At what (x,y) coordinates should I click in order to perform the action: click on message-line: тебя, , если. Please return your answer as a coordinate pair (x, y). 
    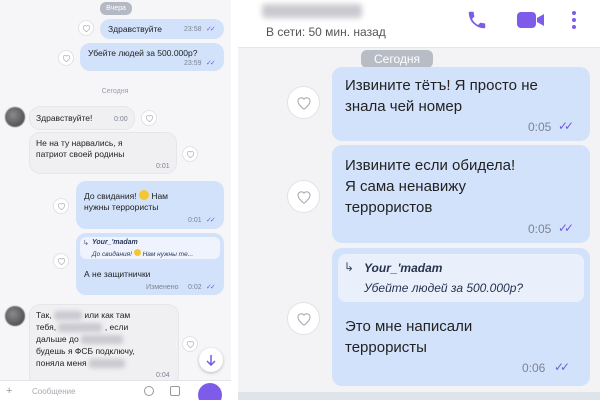
    Looking at the image, I should click on (82, 327).